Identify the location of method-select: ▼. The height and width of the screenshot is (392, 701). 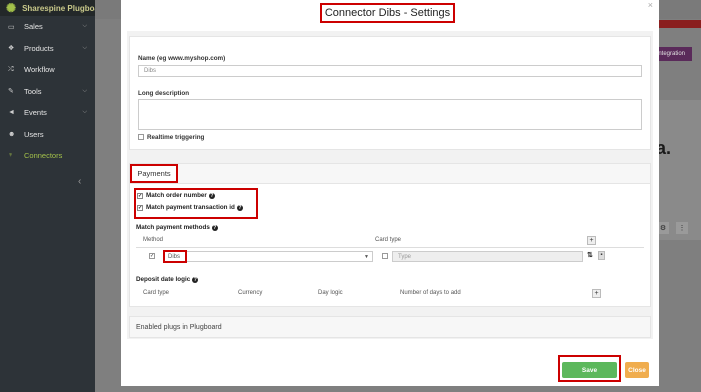
(280, 256).